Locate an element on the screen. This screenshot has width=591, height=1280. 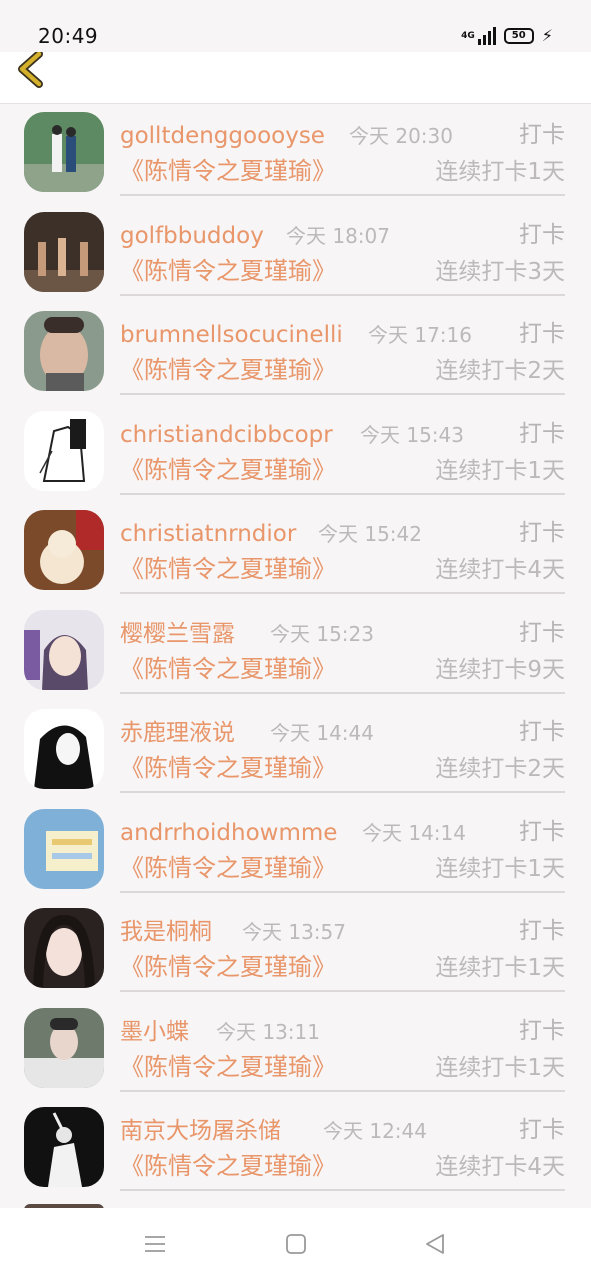
list-item: 我是桐桐 今天 13:57 打卡《陈情令之夏瑾瑜》 连续打卡1天 is located at coordinates (295, 950).